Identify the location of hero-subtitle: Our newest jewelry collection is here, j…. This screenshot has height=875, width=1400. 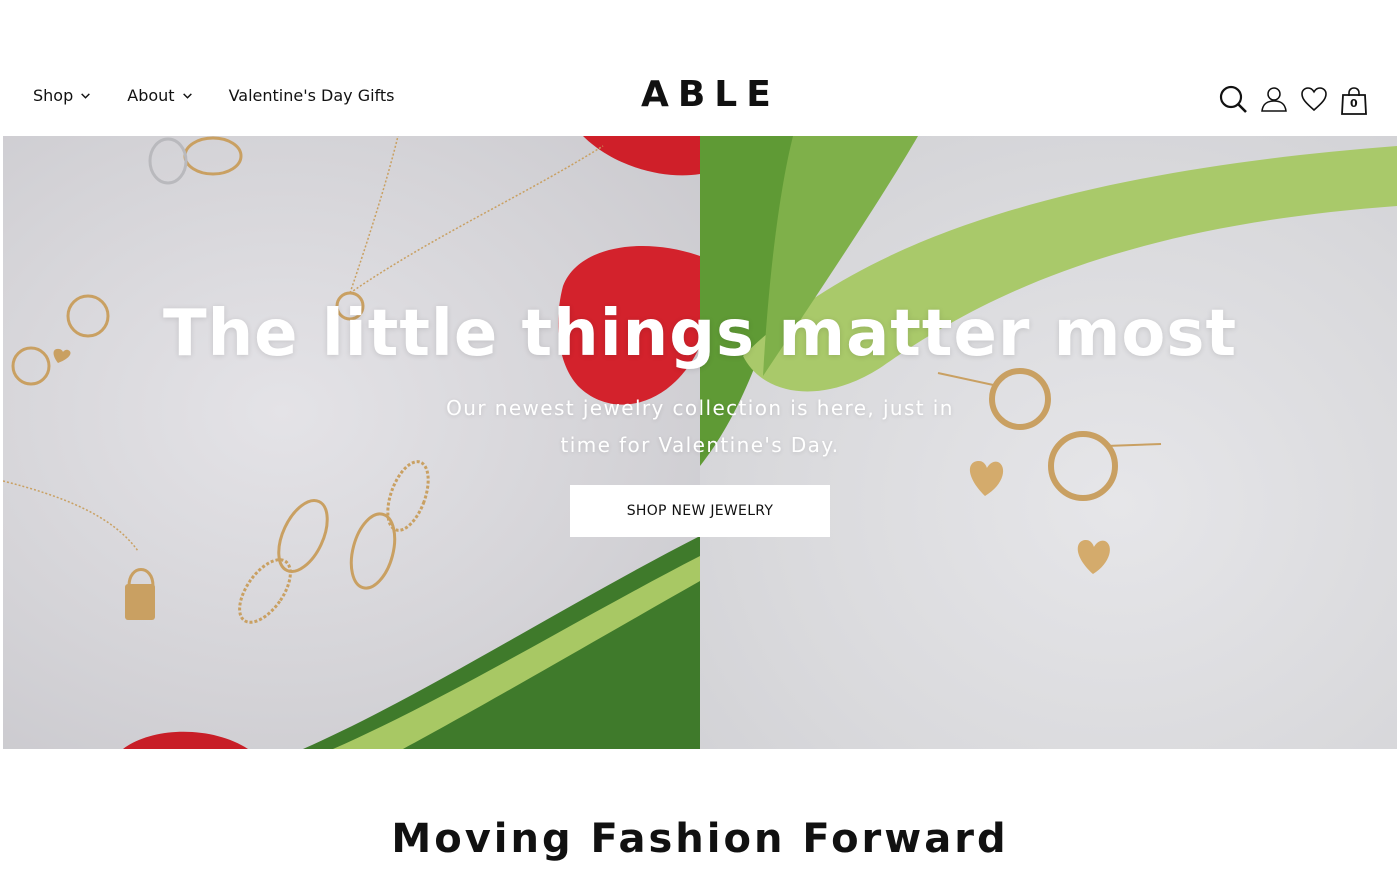
(700, 426).